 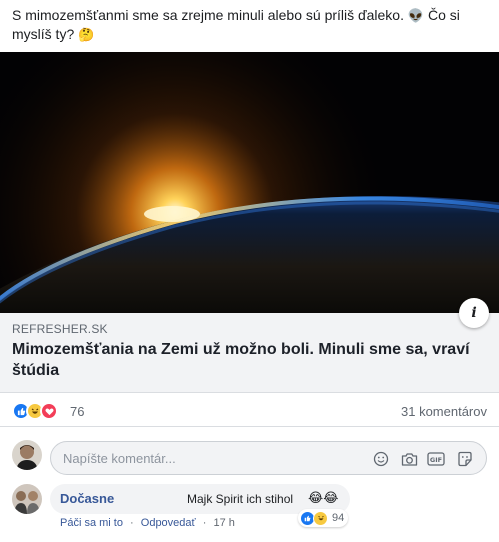 I want to click on gif-icon: GIF, so click(x=436, y=459).